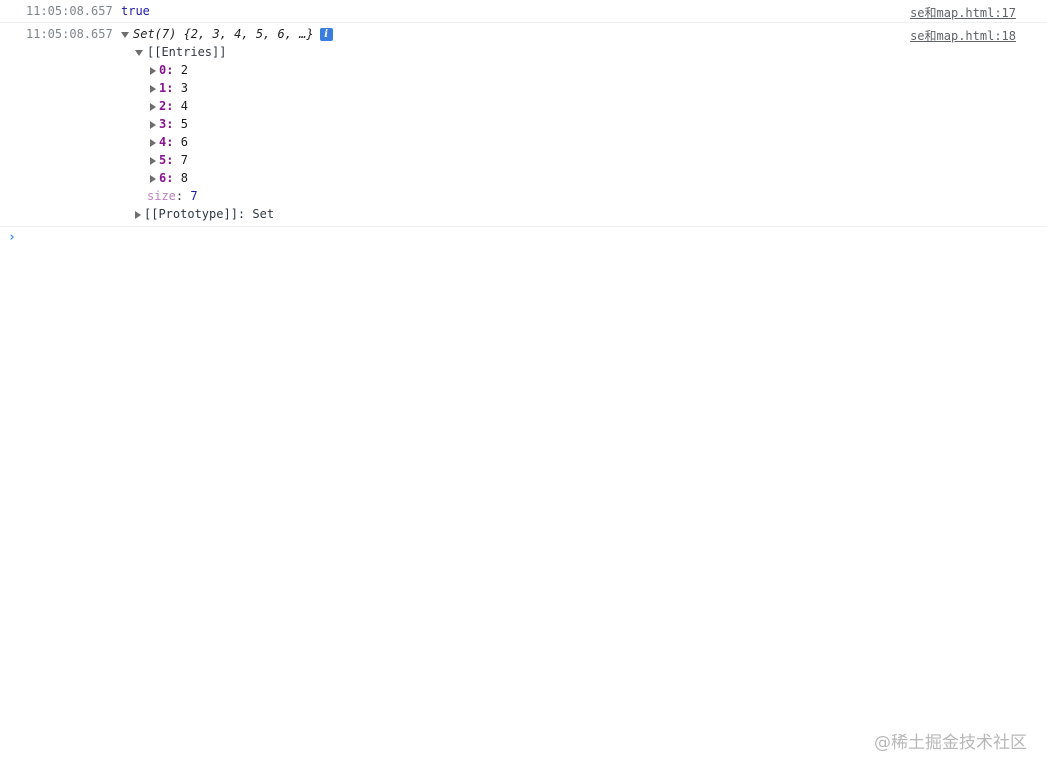 The height and width of the screenshot is (773, 1047). What do you see at coordinates (169, 70) in the screenshot?
I see `list-item: 0: 2` at bounding box center [169, 70].